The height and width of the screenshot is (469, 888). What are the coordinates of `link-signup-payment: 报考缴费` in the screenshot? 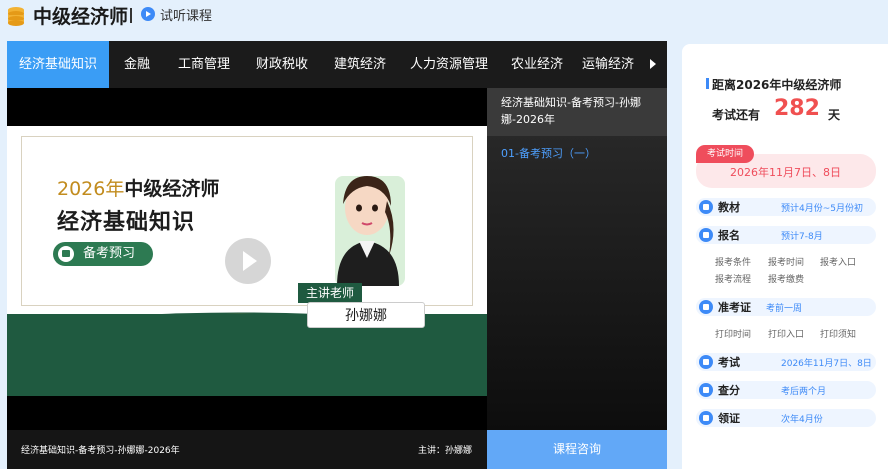 It's located at (786, 278).